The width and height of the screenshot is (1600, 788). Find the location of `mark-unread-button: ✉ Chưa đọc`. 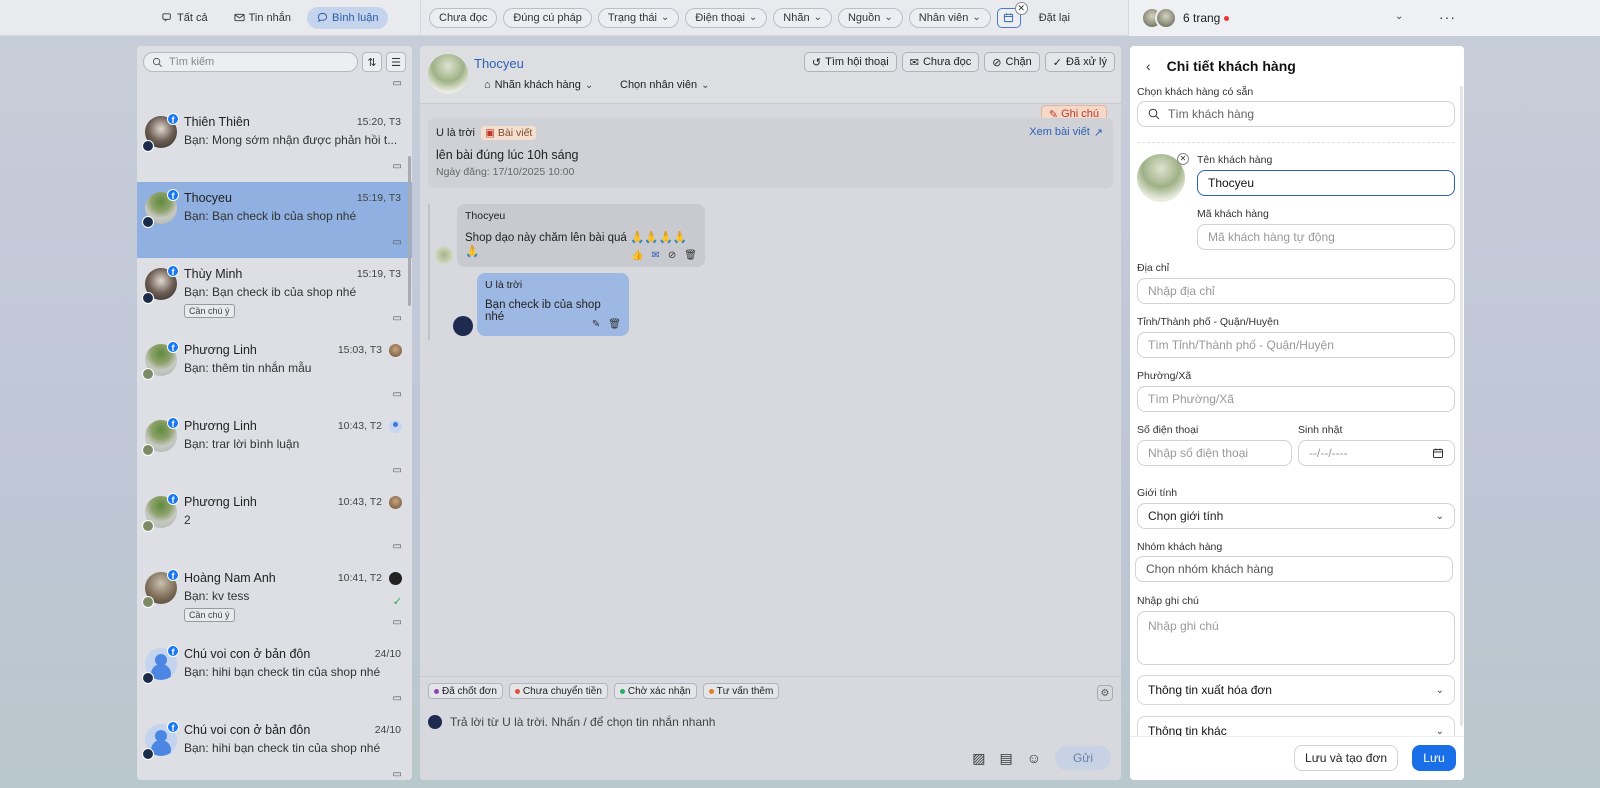

mark-unread-button: ✉ Chưa đọc is located at coordinates (940, 62).